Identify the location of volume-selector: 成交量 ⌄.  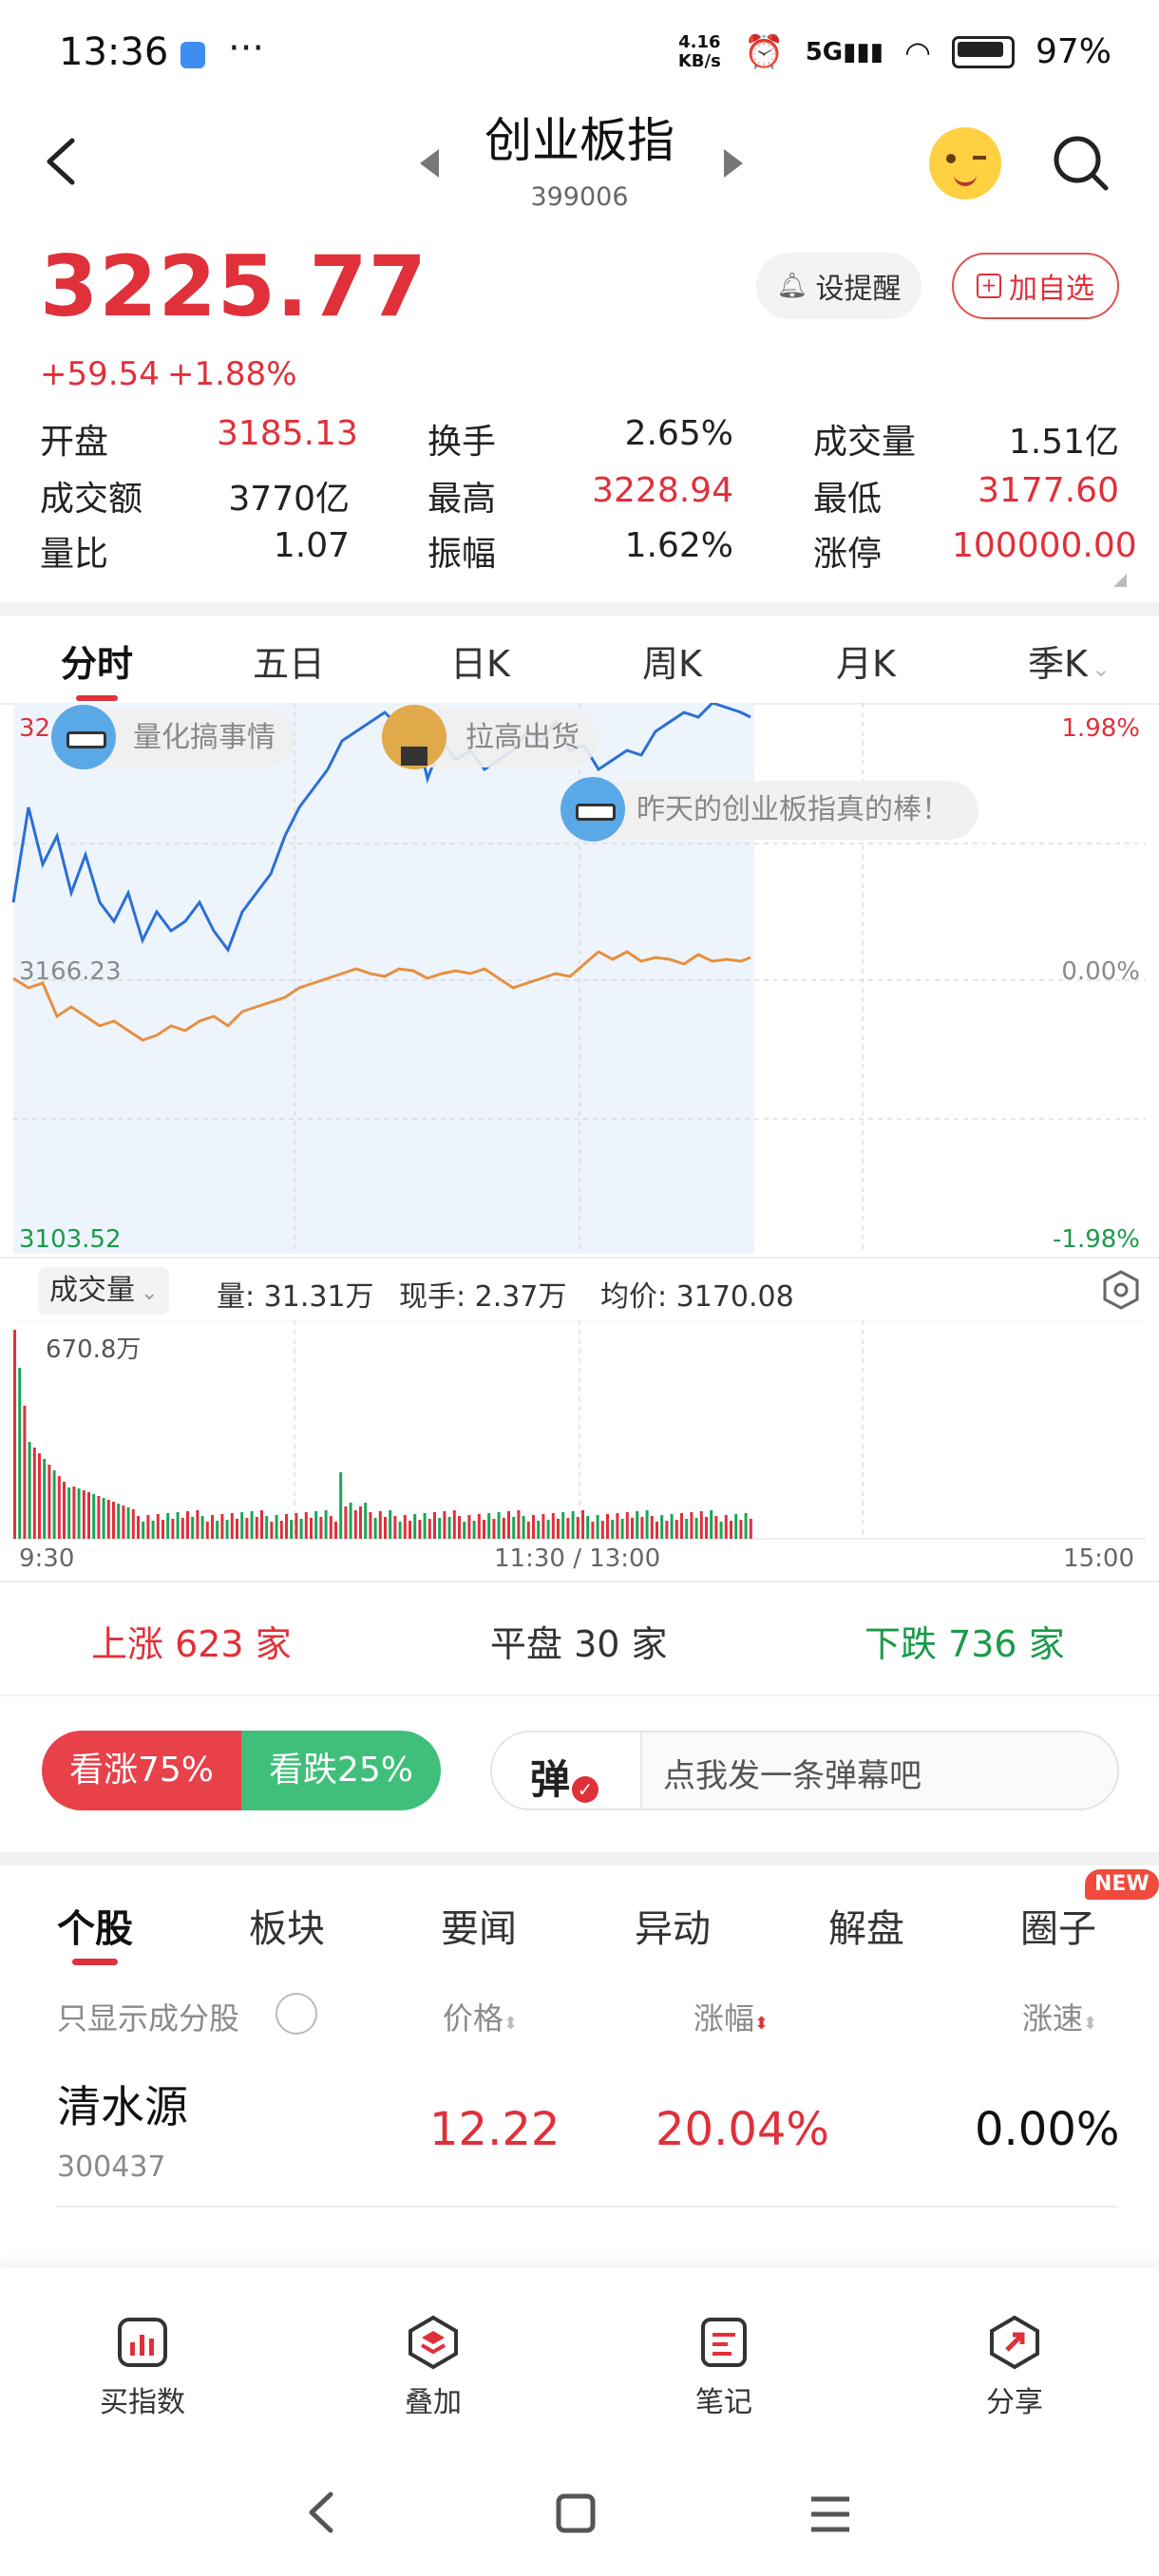
(104, 1291).